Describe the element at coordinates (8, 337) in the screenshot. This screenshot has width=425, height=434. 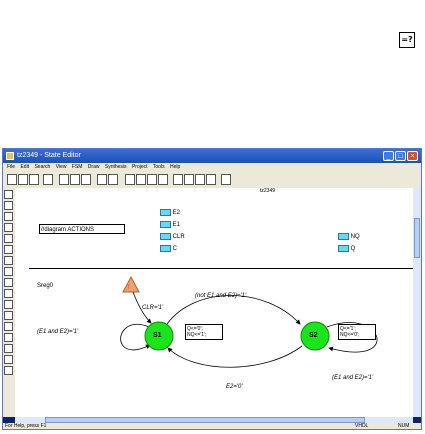
I see `condition-tool-icon` at that location.